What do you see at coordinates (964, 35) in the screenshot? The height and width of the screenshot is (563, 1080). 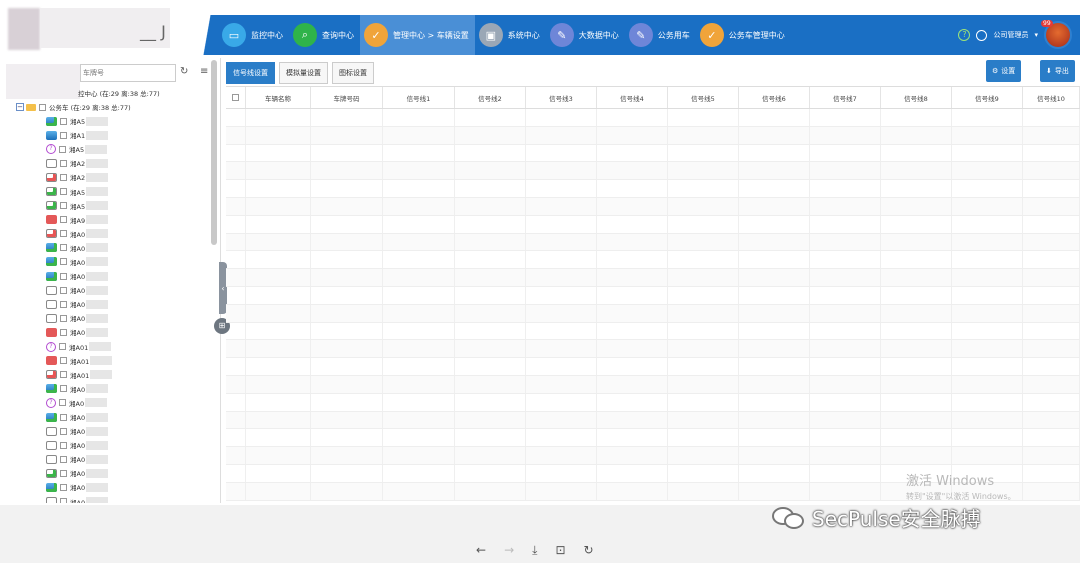 I see `help-icon: ?` at bounding box center [964, 35].